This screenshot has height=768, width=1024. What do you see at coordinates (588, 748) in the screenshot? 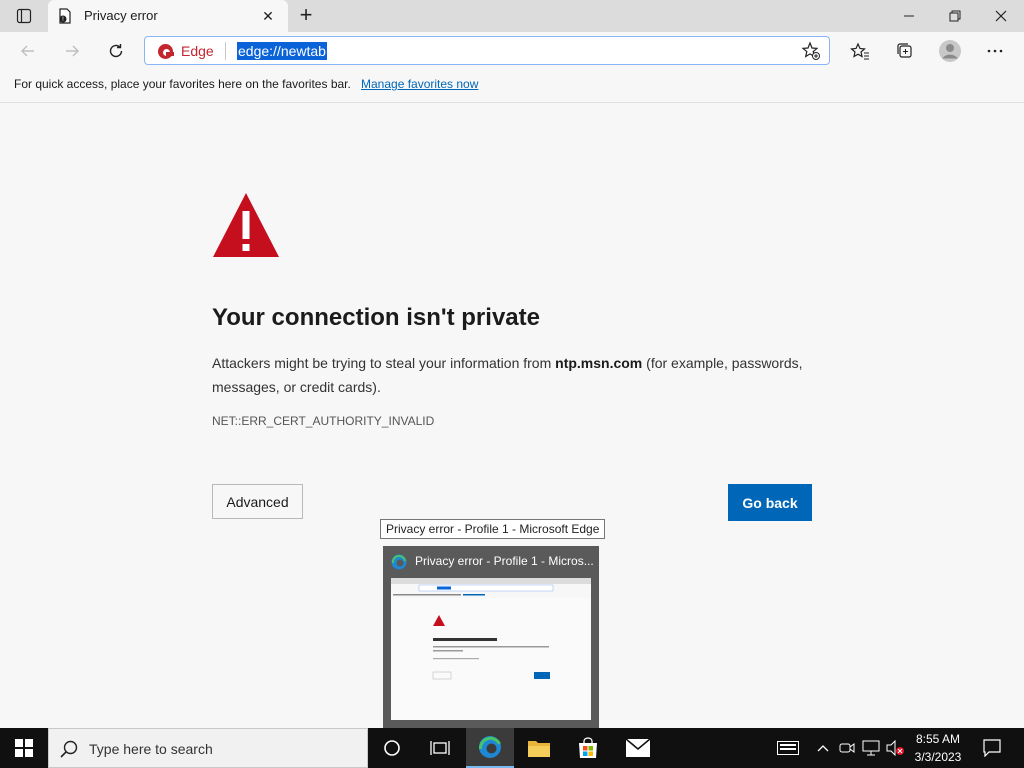
I see `microsoft-store-icon` at bounding box center [588, 748].